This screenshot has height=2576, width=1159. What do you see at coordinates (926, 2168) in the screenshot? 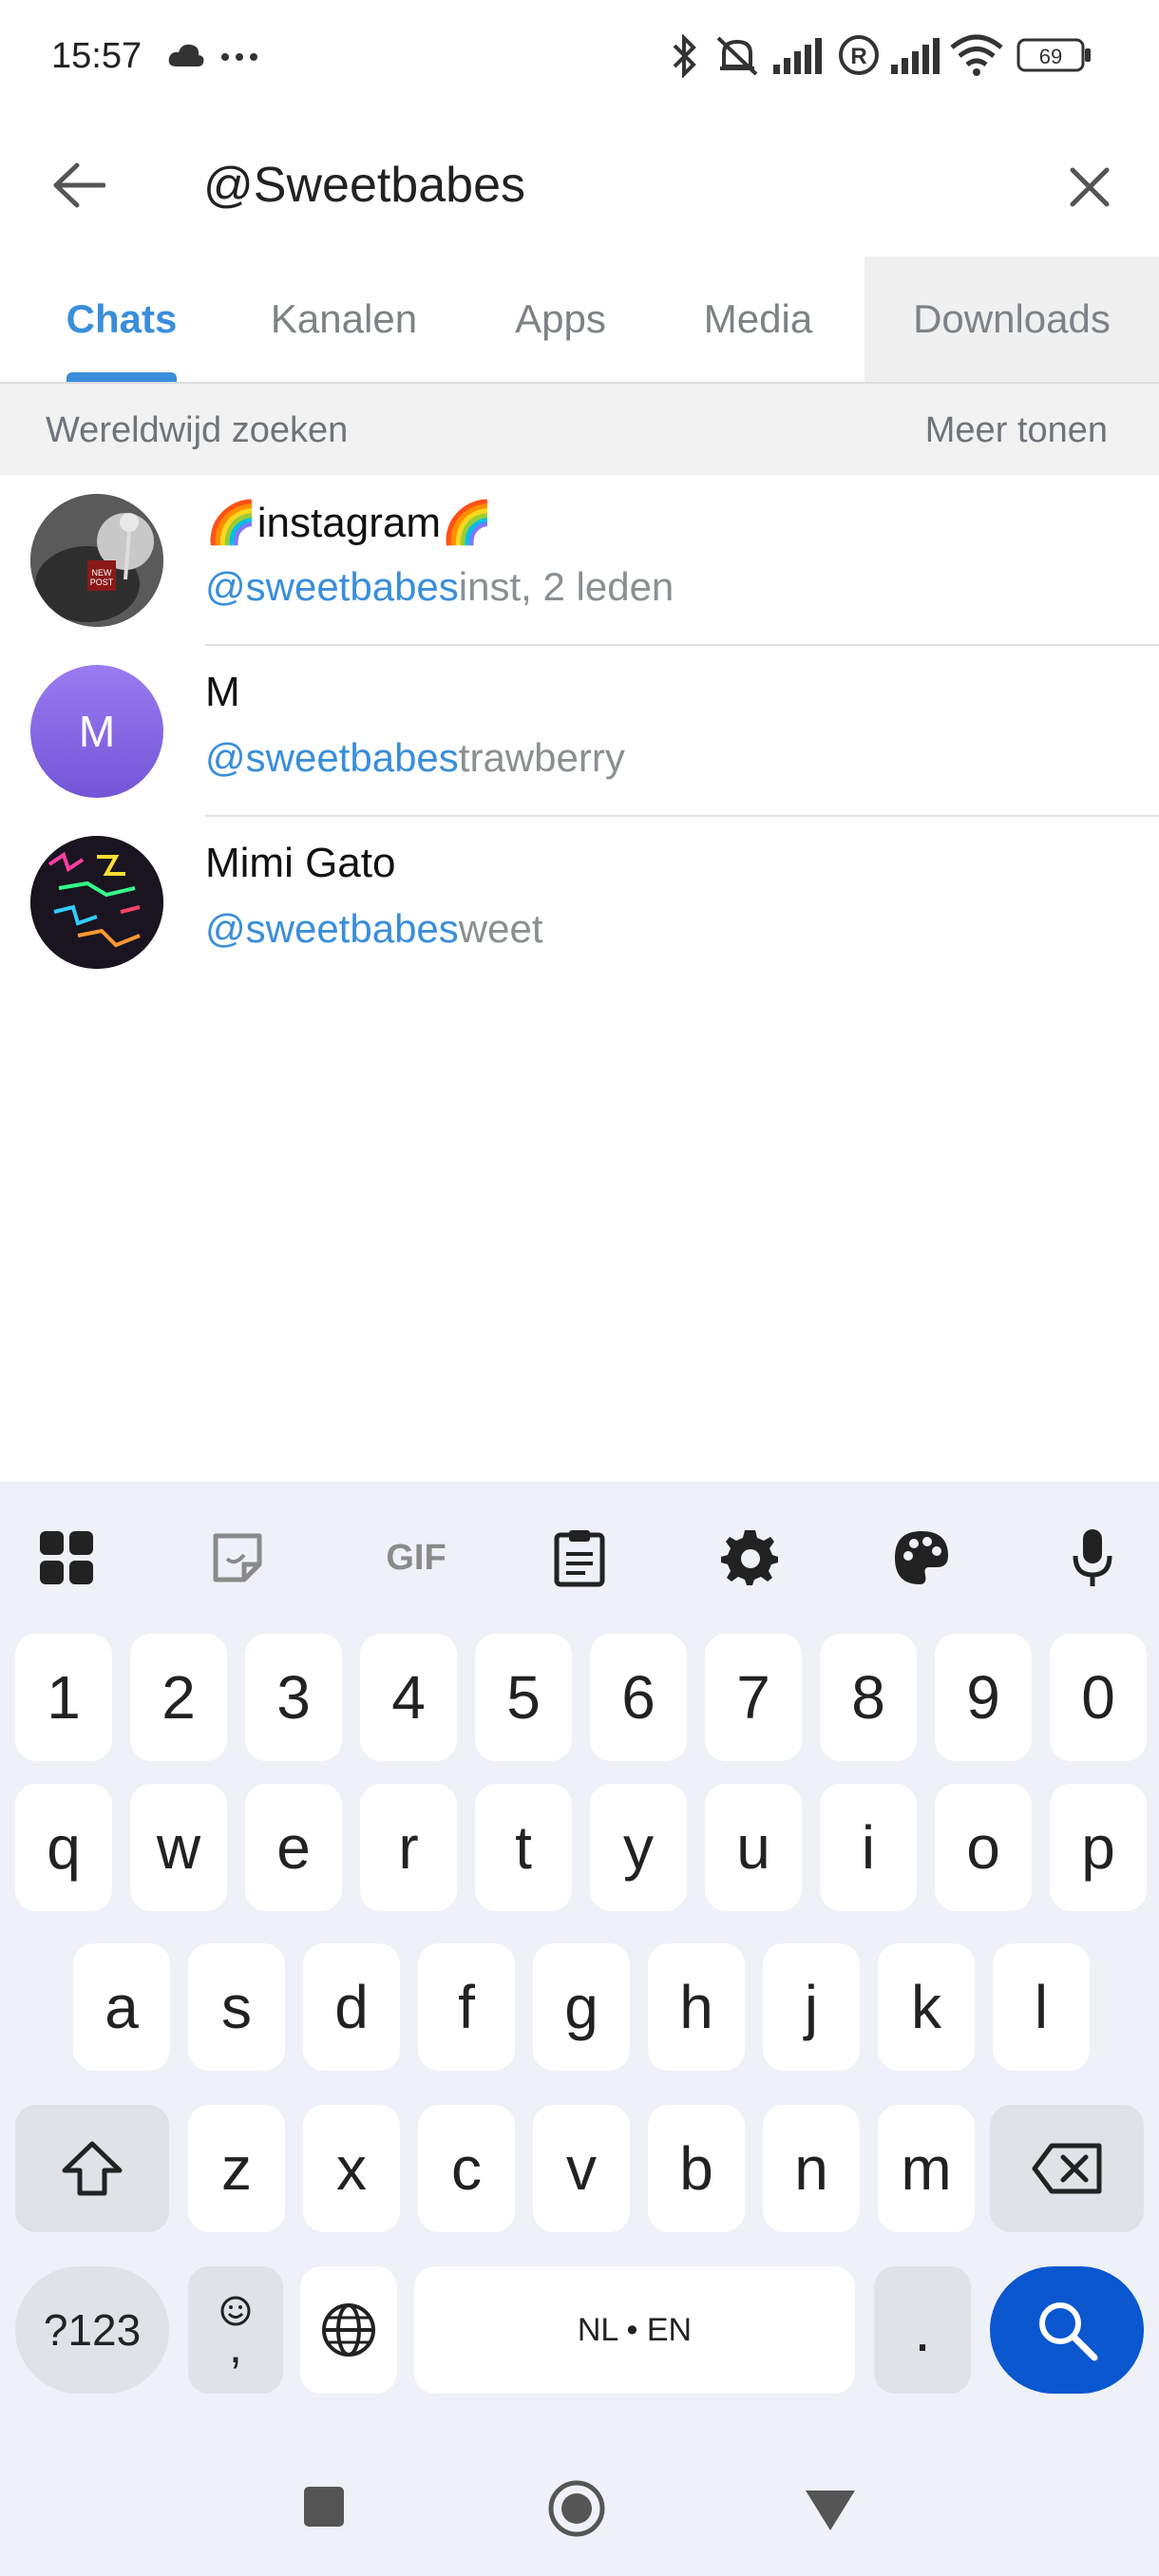
I see `key-m: m` at bounding box center [926, 2168].